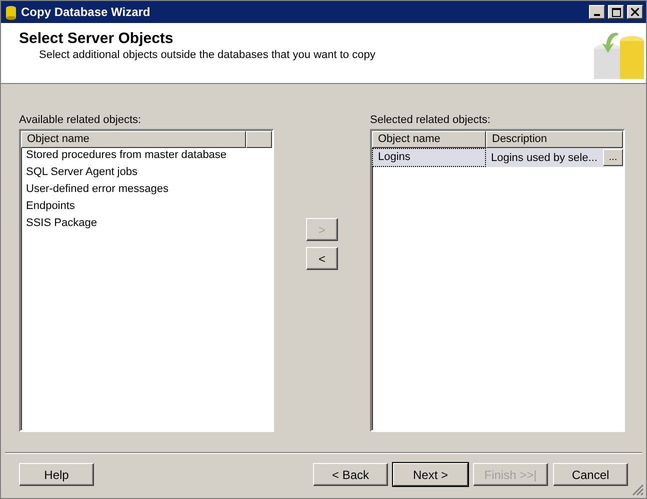 The height and width of the screenshot is (499, 647). What do you see at coordinates (429, 157) in the screenshot?
I see `table-cell: Logins` at bounding box center [429, 157].